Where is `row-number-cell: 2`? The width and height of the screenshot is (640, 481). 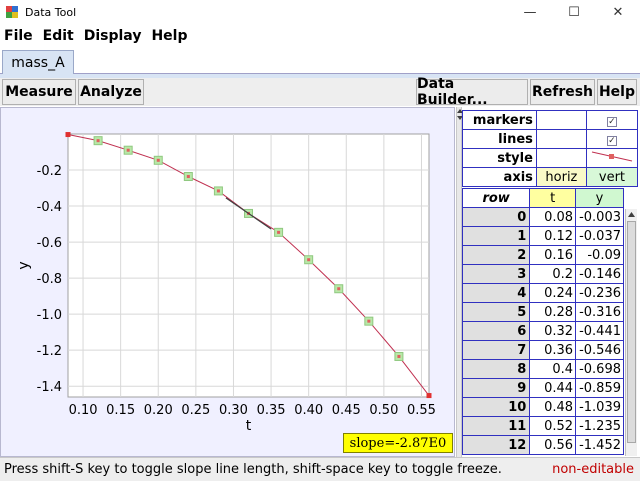 row-number-cell: 2 is located at coordinates (496, 255).